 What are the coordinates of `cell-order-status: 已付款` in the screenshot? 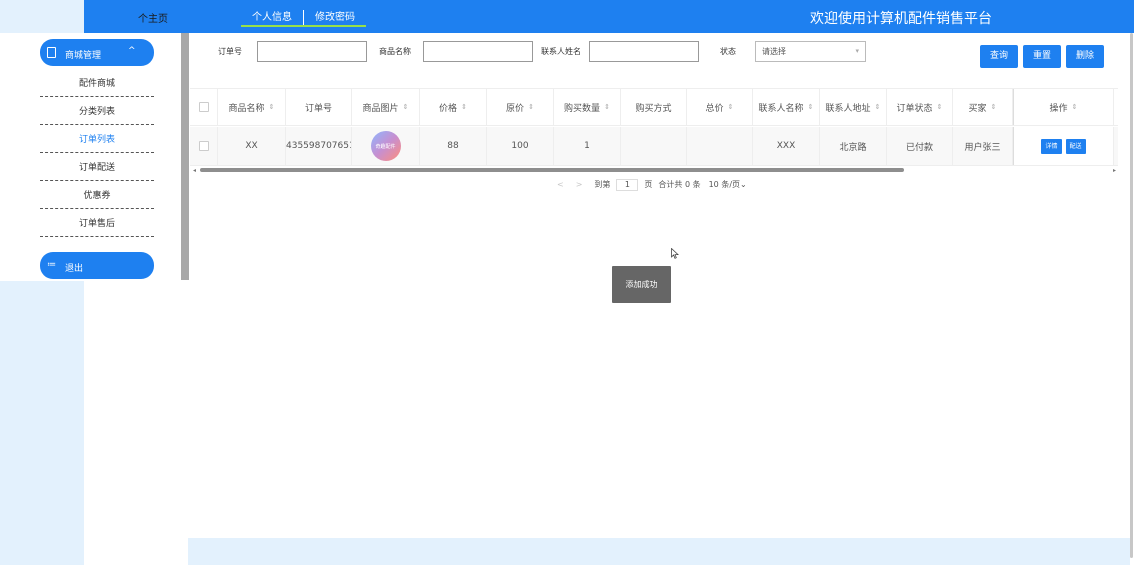 It's located at (920, 146).